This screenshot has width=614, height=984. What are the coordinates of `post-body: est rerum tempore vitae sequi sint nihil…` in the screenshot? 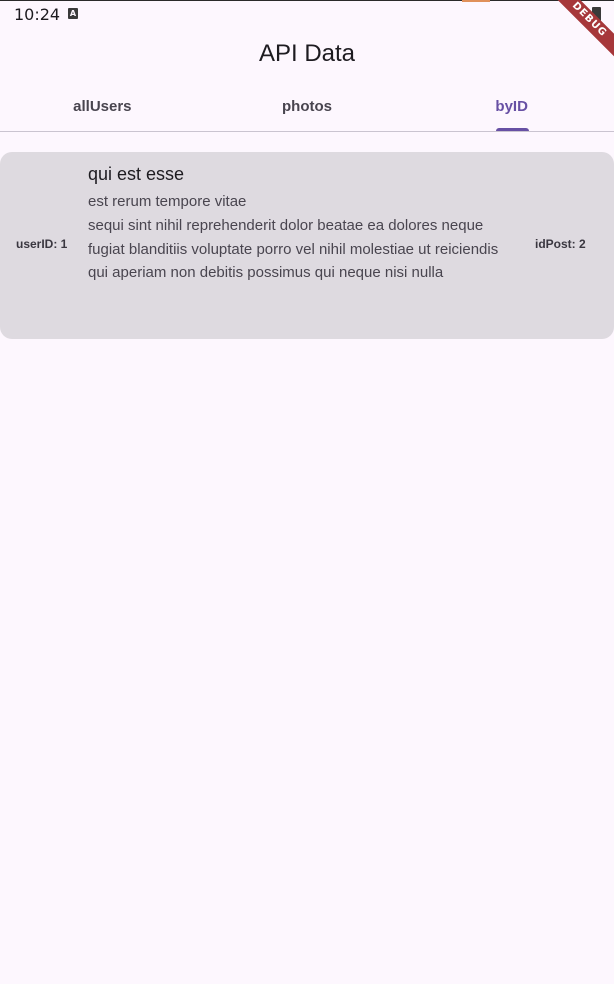 It's located at (293, 237).